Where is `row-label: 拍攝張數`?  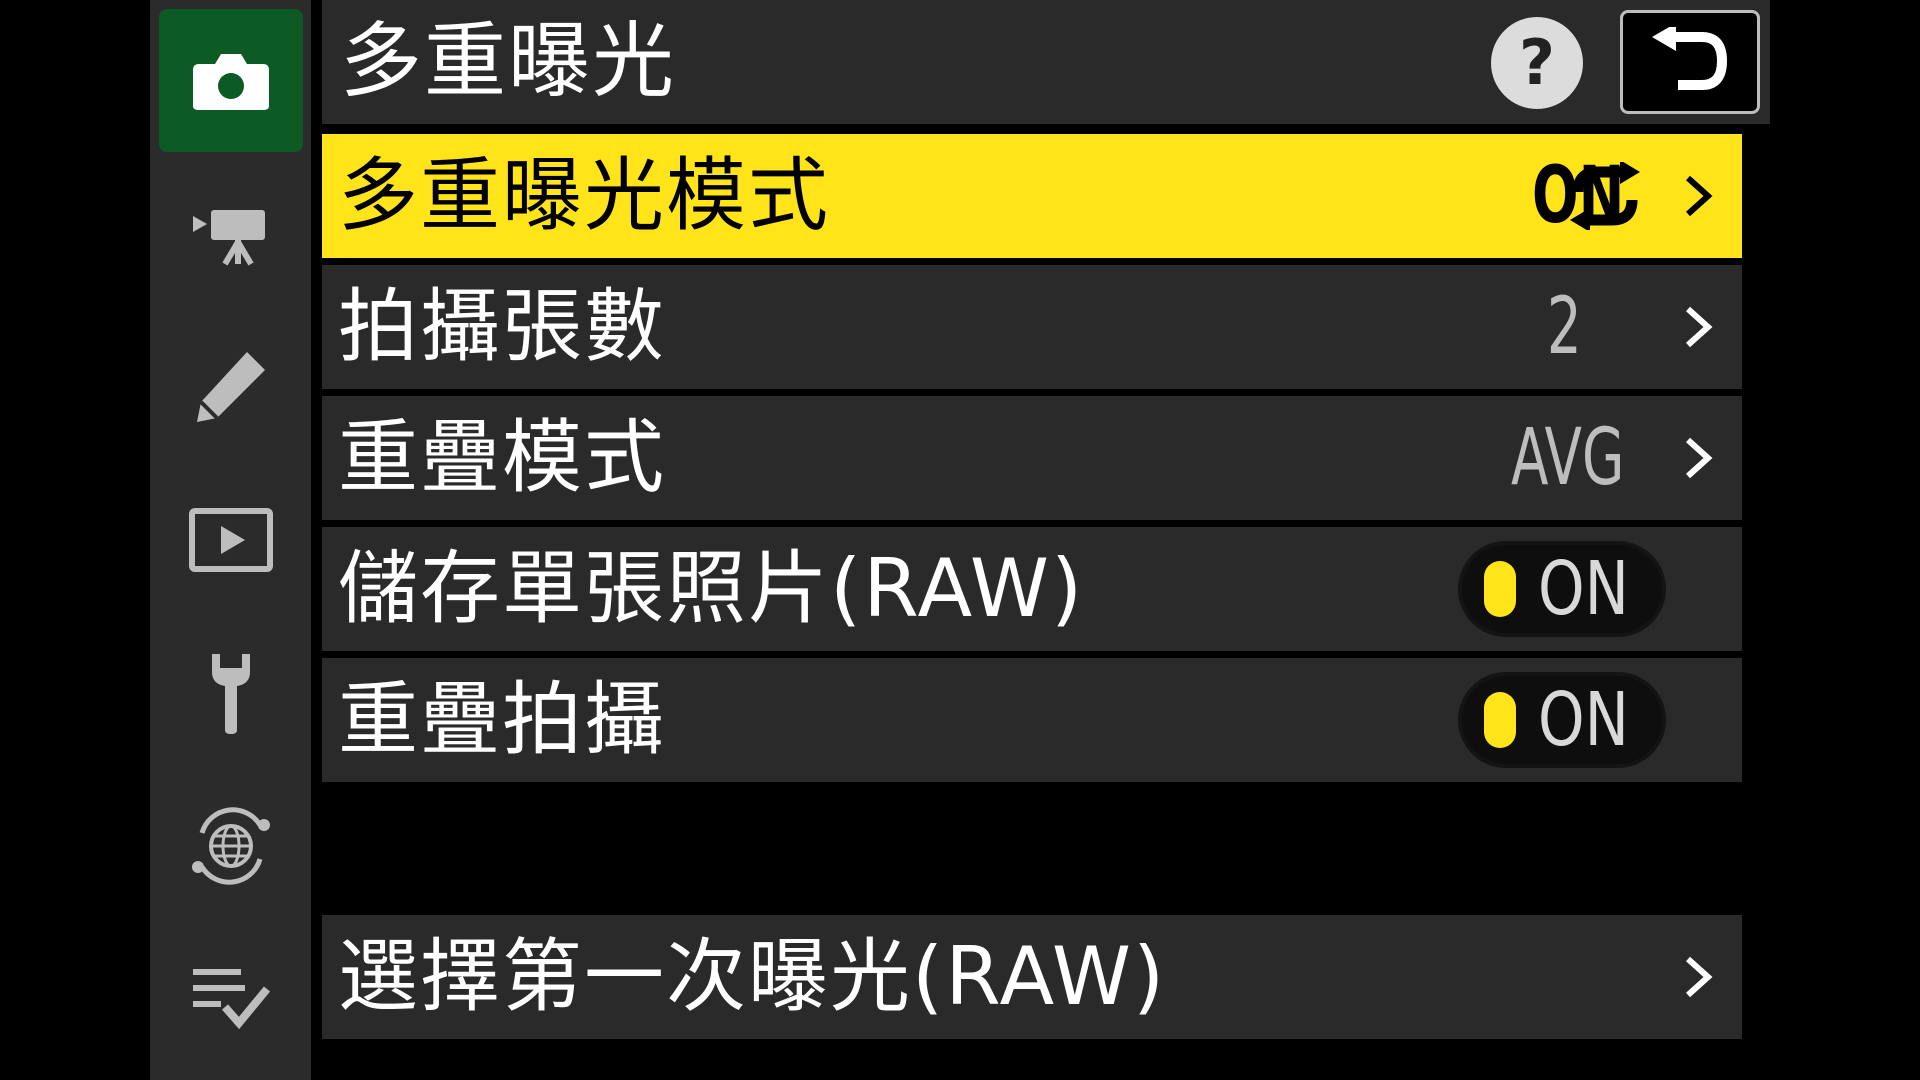
row-label: 拍攝張數 is located at coordinates (502, 326).